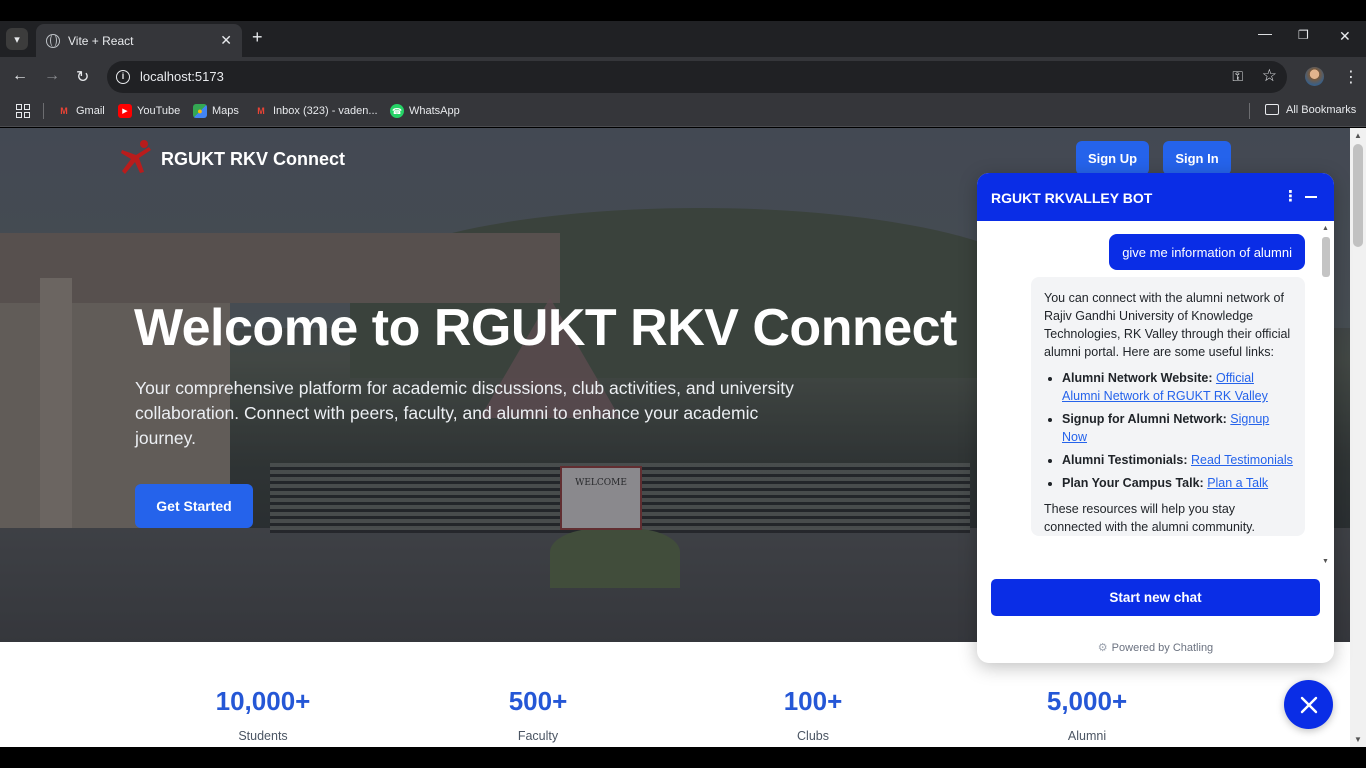  I want to click on bookmark-label: Maps, so click(225, 111).